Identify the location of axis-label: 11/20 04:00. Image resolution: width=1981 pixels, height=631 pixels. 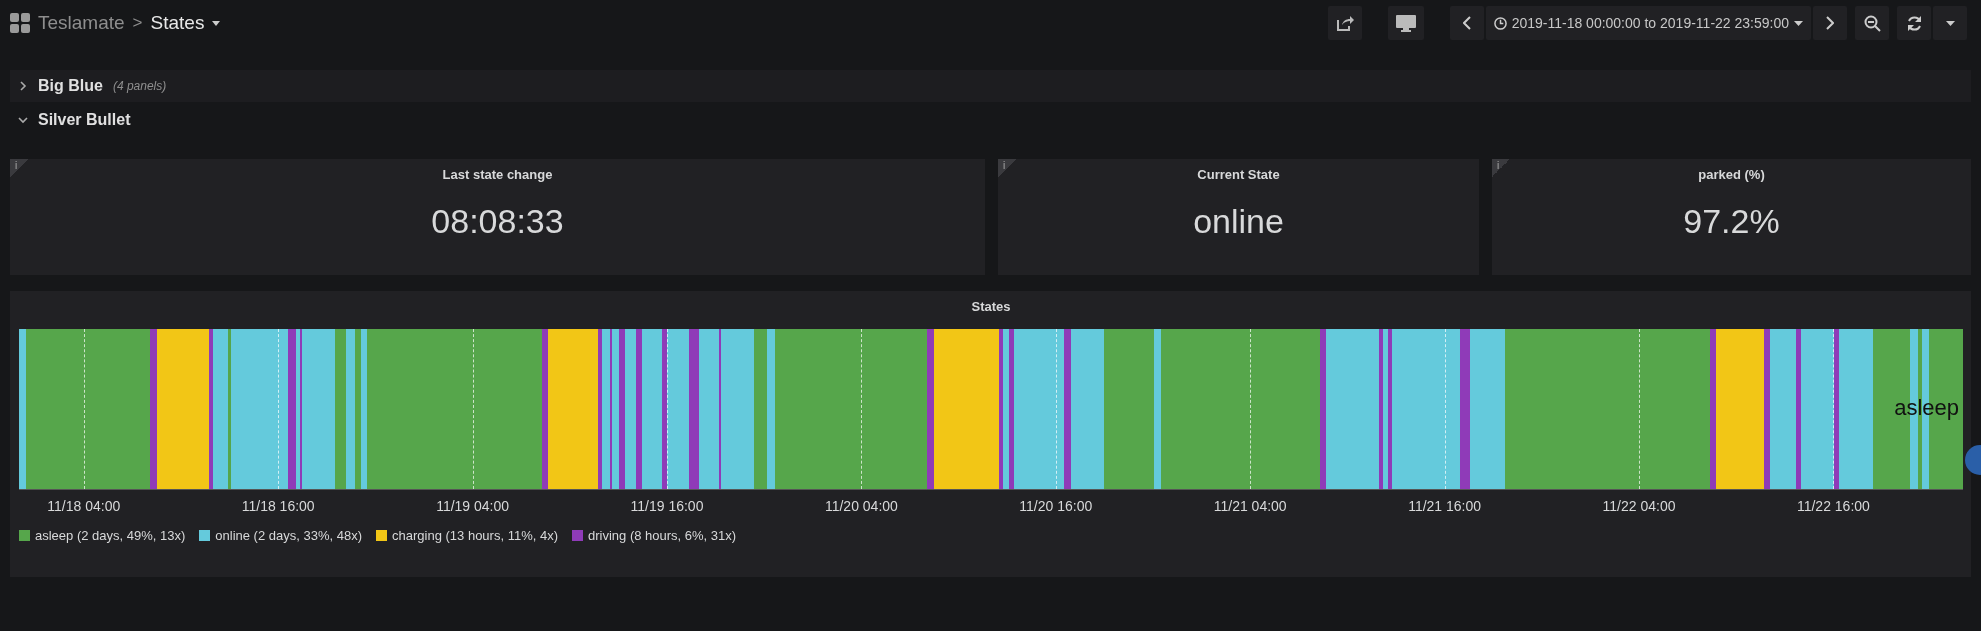
(861, 506).